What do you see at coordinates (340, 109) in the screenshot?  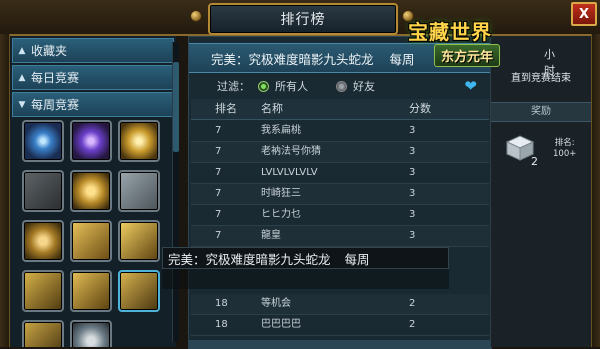 I see `table-header: 排名 名称 分数` at bounding box center [340, 109].